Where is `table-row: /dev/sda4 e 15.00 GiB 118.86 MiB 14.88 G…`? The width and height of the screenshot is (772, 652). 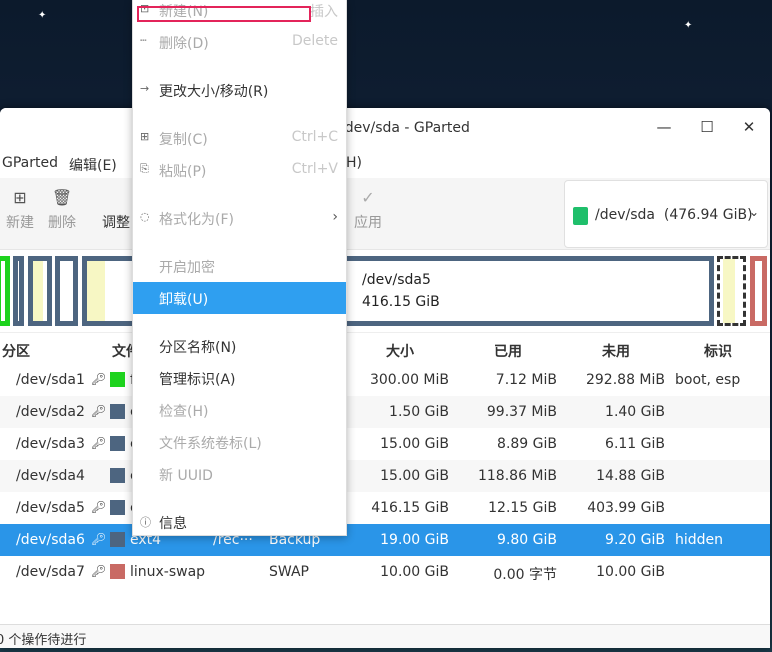
table-row: /dev/sda4 e 15.00 GiB 118.86 MiB 14.88 G… is located at coordinates (385, 476).